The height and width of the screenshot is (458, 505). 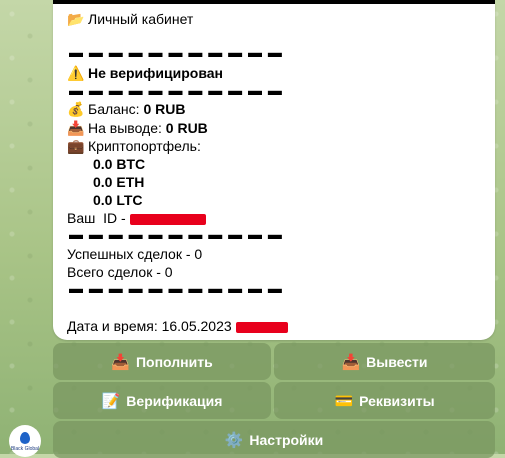 I want to click on withdraw-label: Вывести, so click(x=397, y=361).